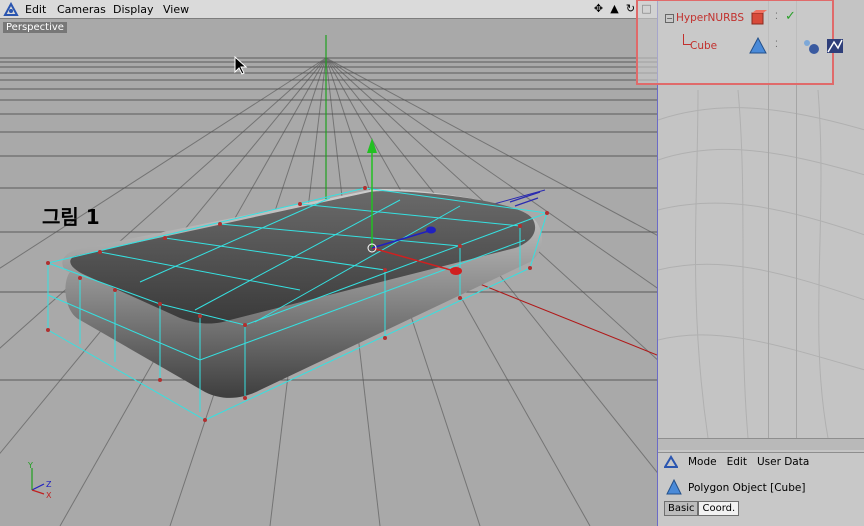  Describe the element at coordinates (719, 508) in the screenshot. I see `tab-coord: Coord.` at that location.